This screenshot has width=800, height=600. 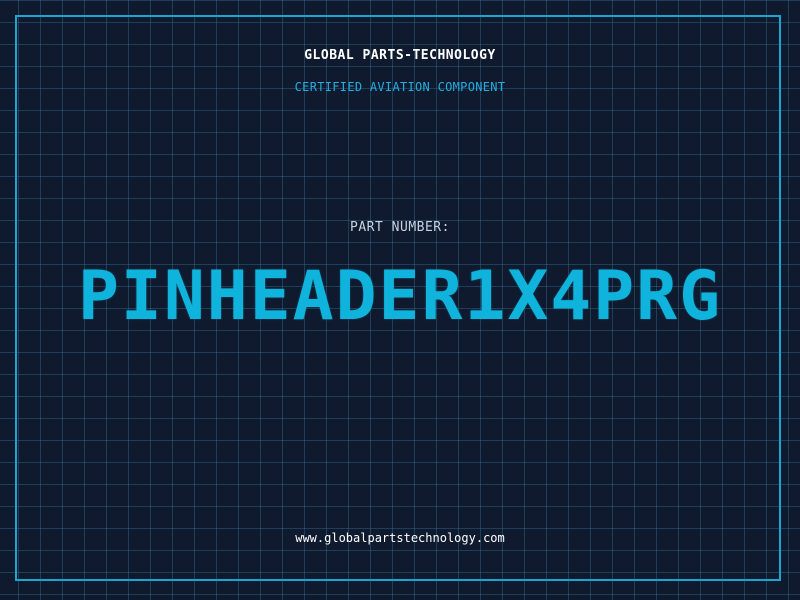 I want to click on part-number-label: PART NUMBER:, so click(x=400, y=227).